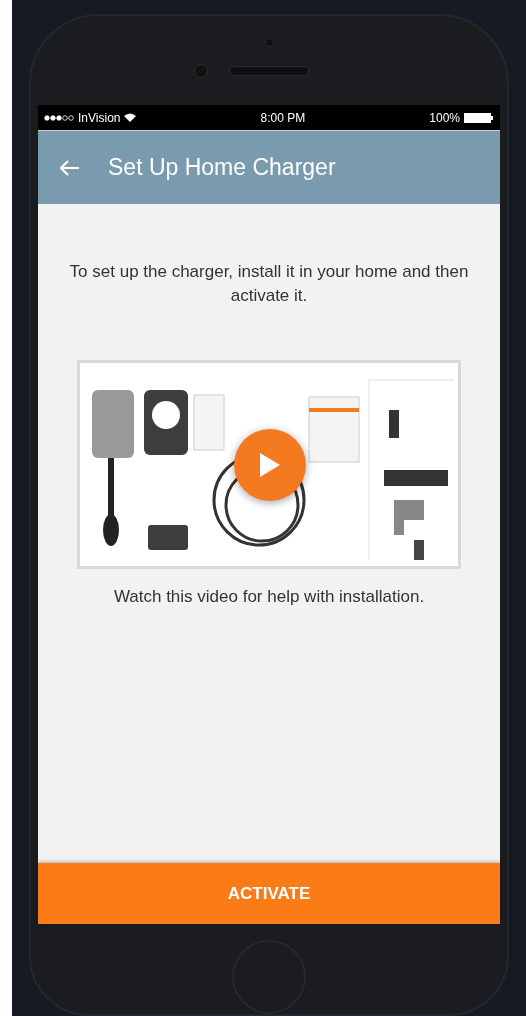 The width and height of the screenshot is (526, 1016). What do you see at coordinates (269, 893) in the screenshot?
I see `activate-button: ACTIVATE` at bounding box center [269, 893].